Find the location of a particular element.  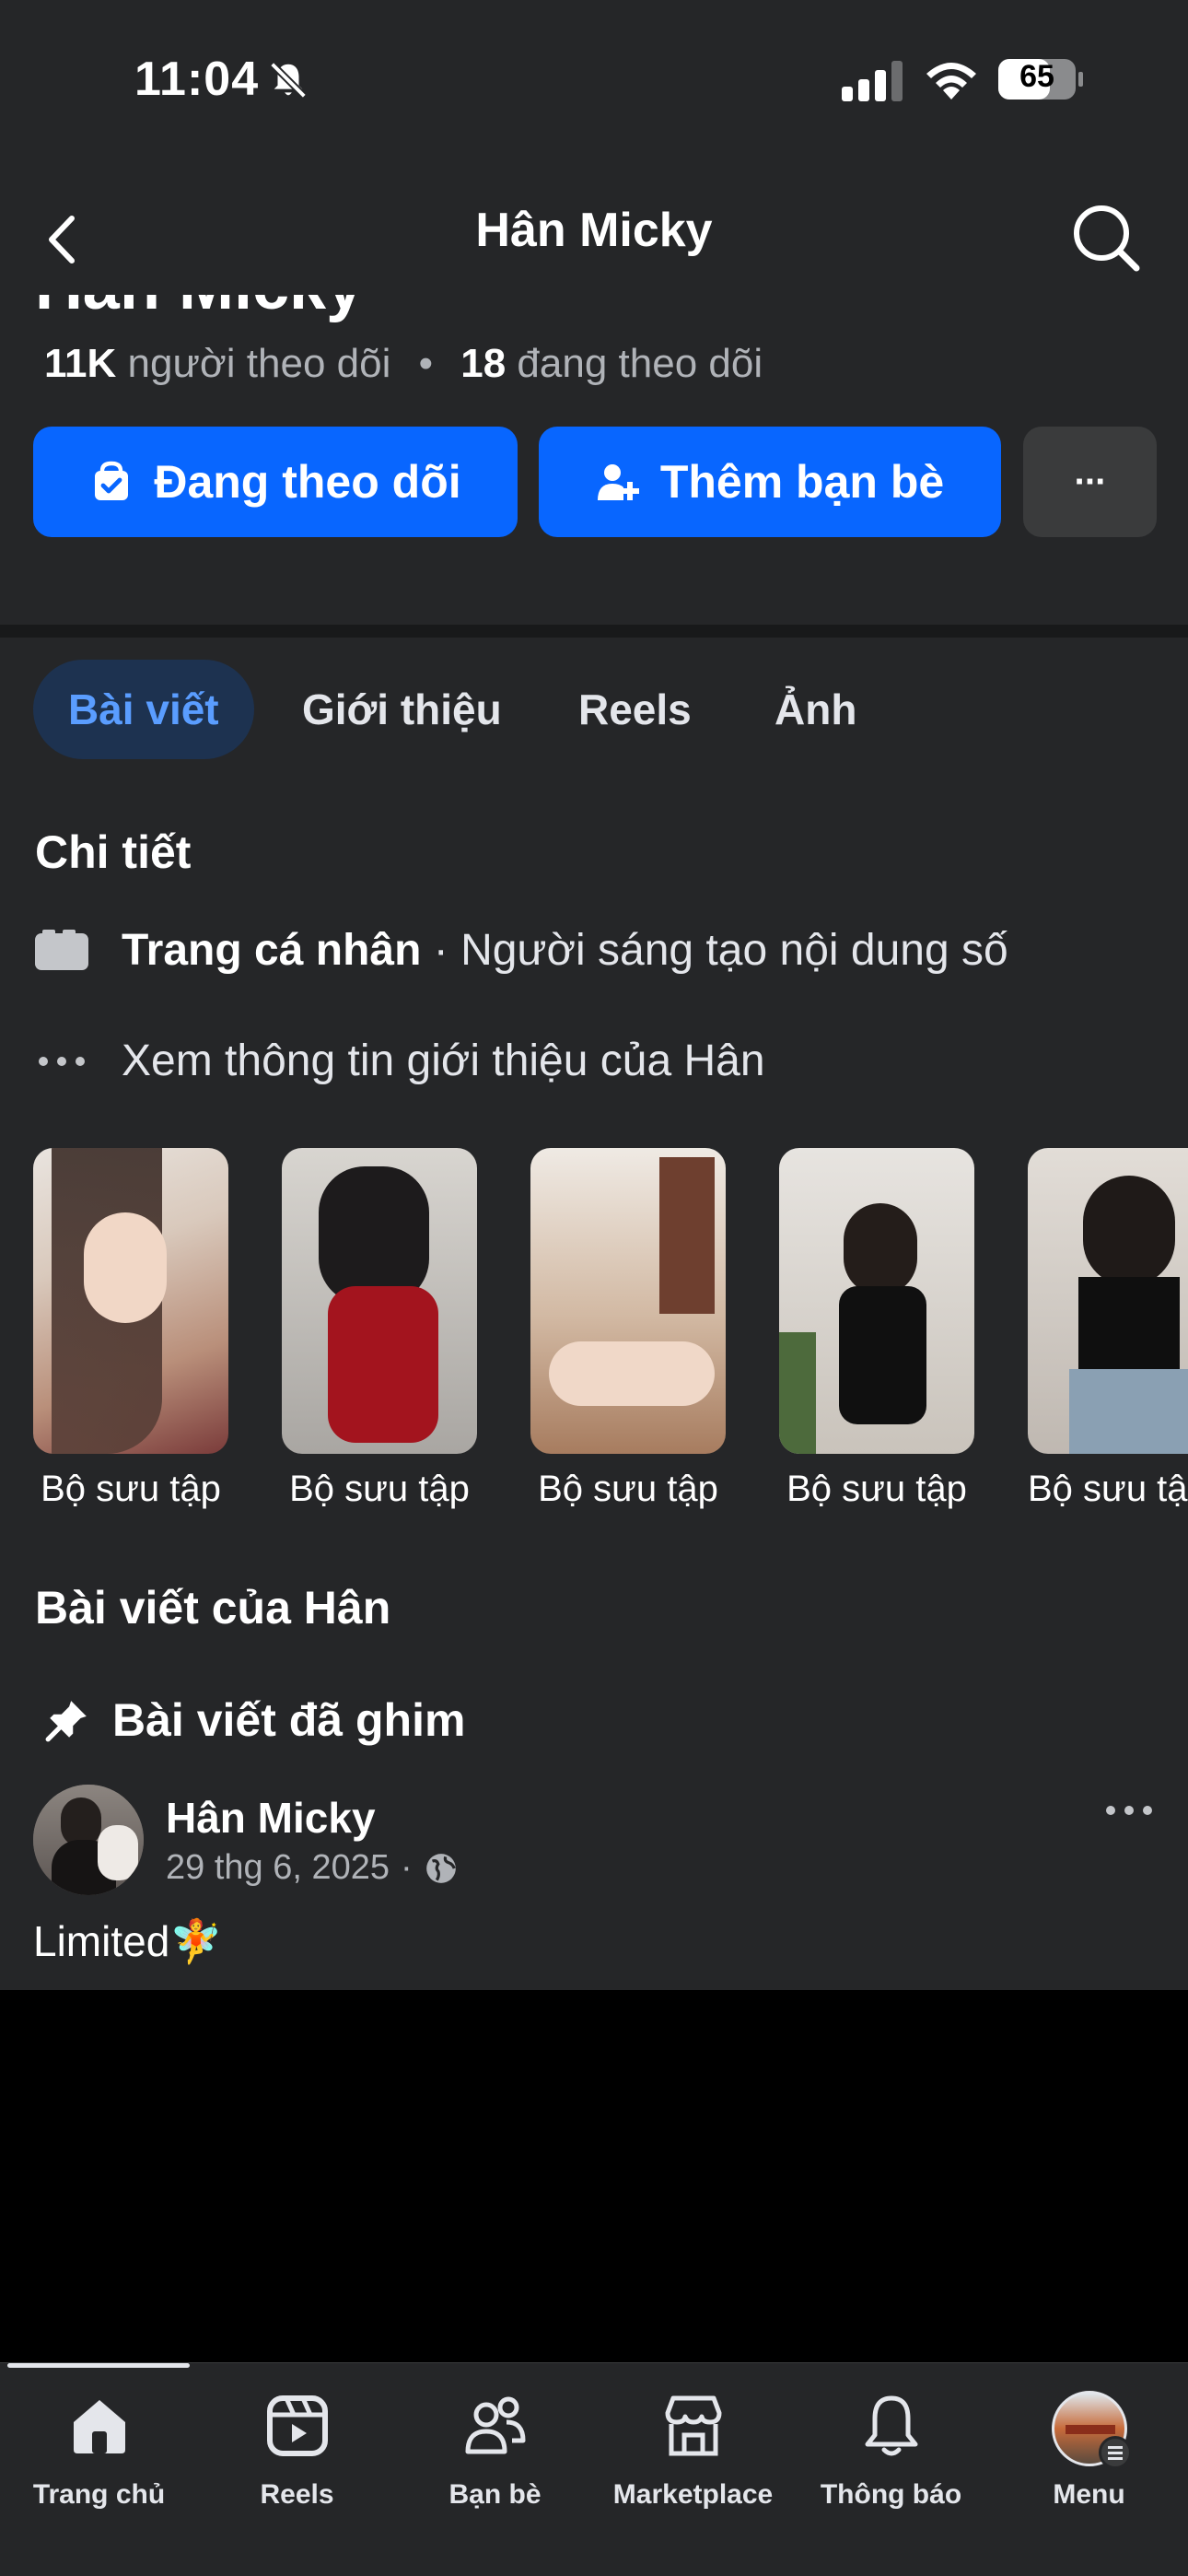

active-tab-indicator is located at coordinates (98, 2365).